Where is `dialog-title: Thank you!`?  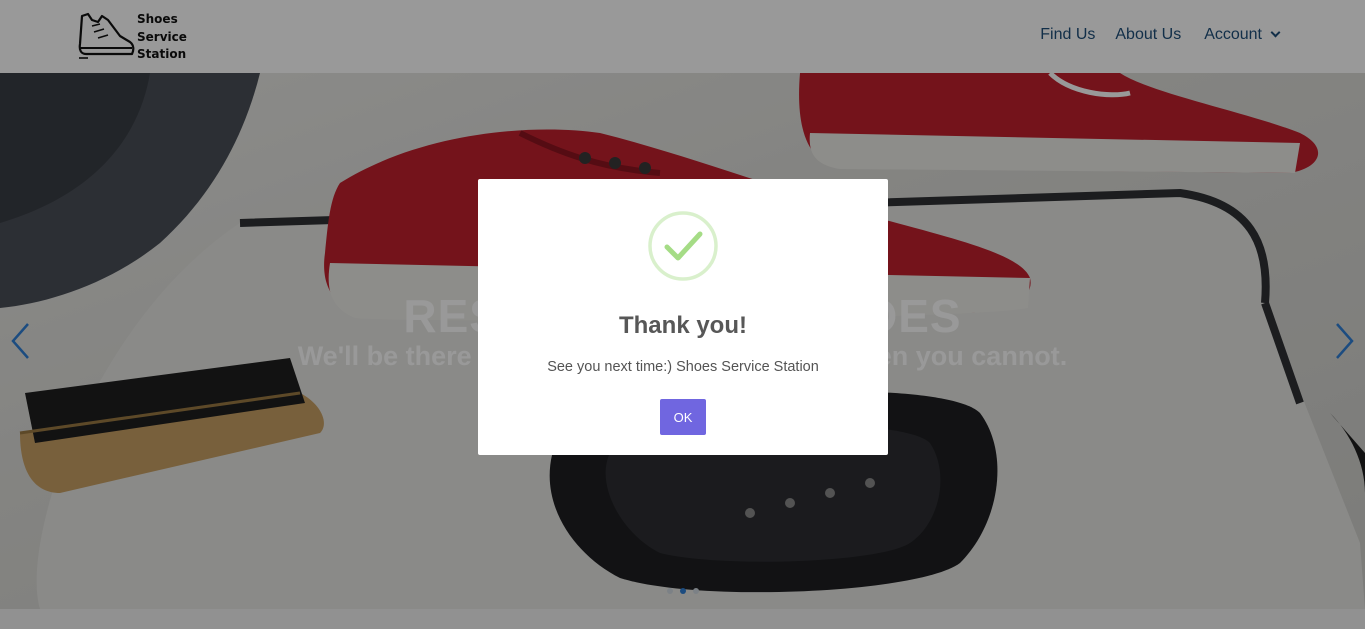
dialog-title: Thank you! is located at coordinates (682, 325).